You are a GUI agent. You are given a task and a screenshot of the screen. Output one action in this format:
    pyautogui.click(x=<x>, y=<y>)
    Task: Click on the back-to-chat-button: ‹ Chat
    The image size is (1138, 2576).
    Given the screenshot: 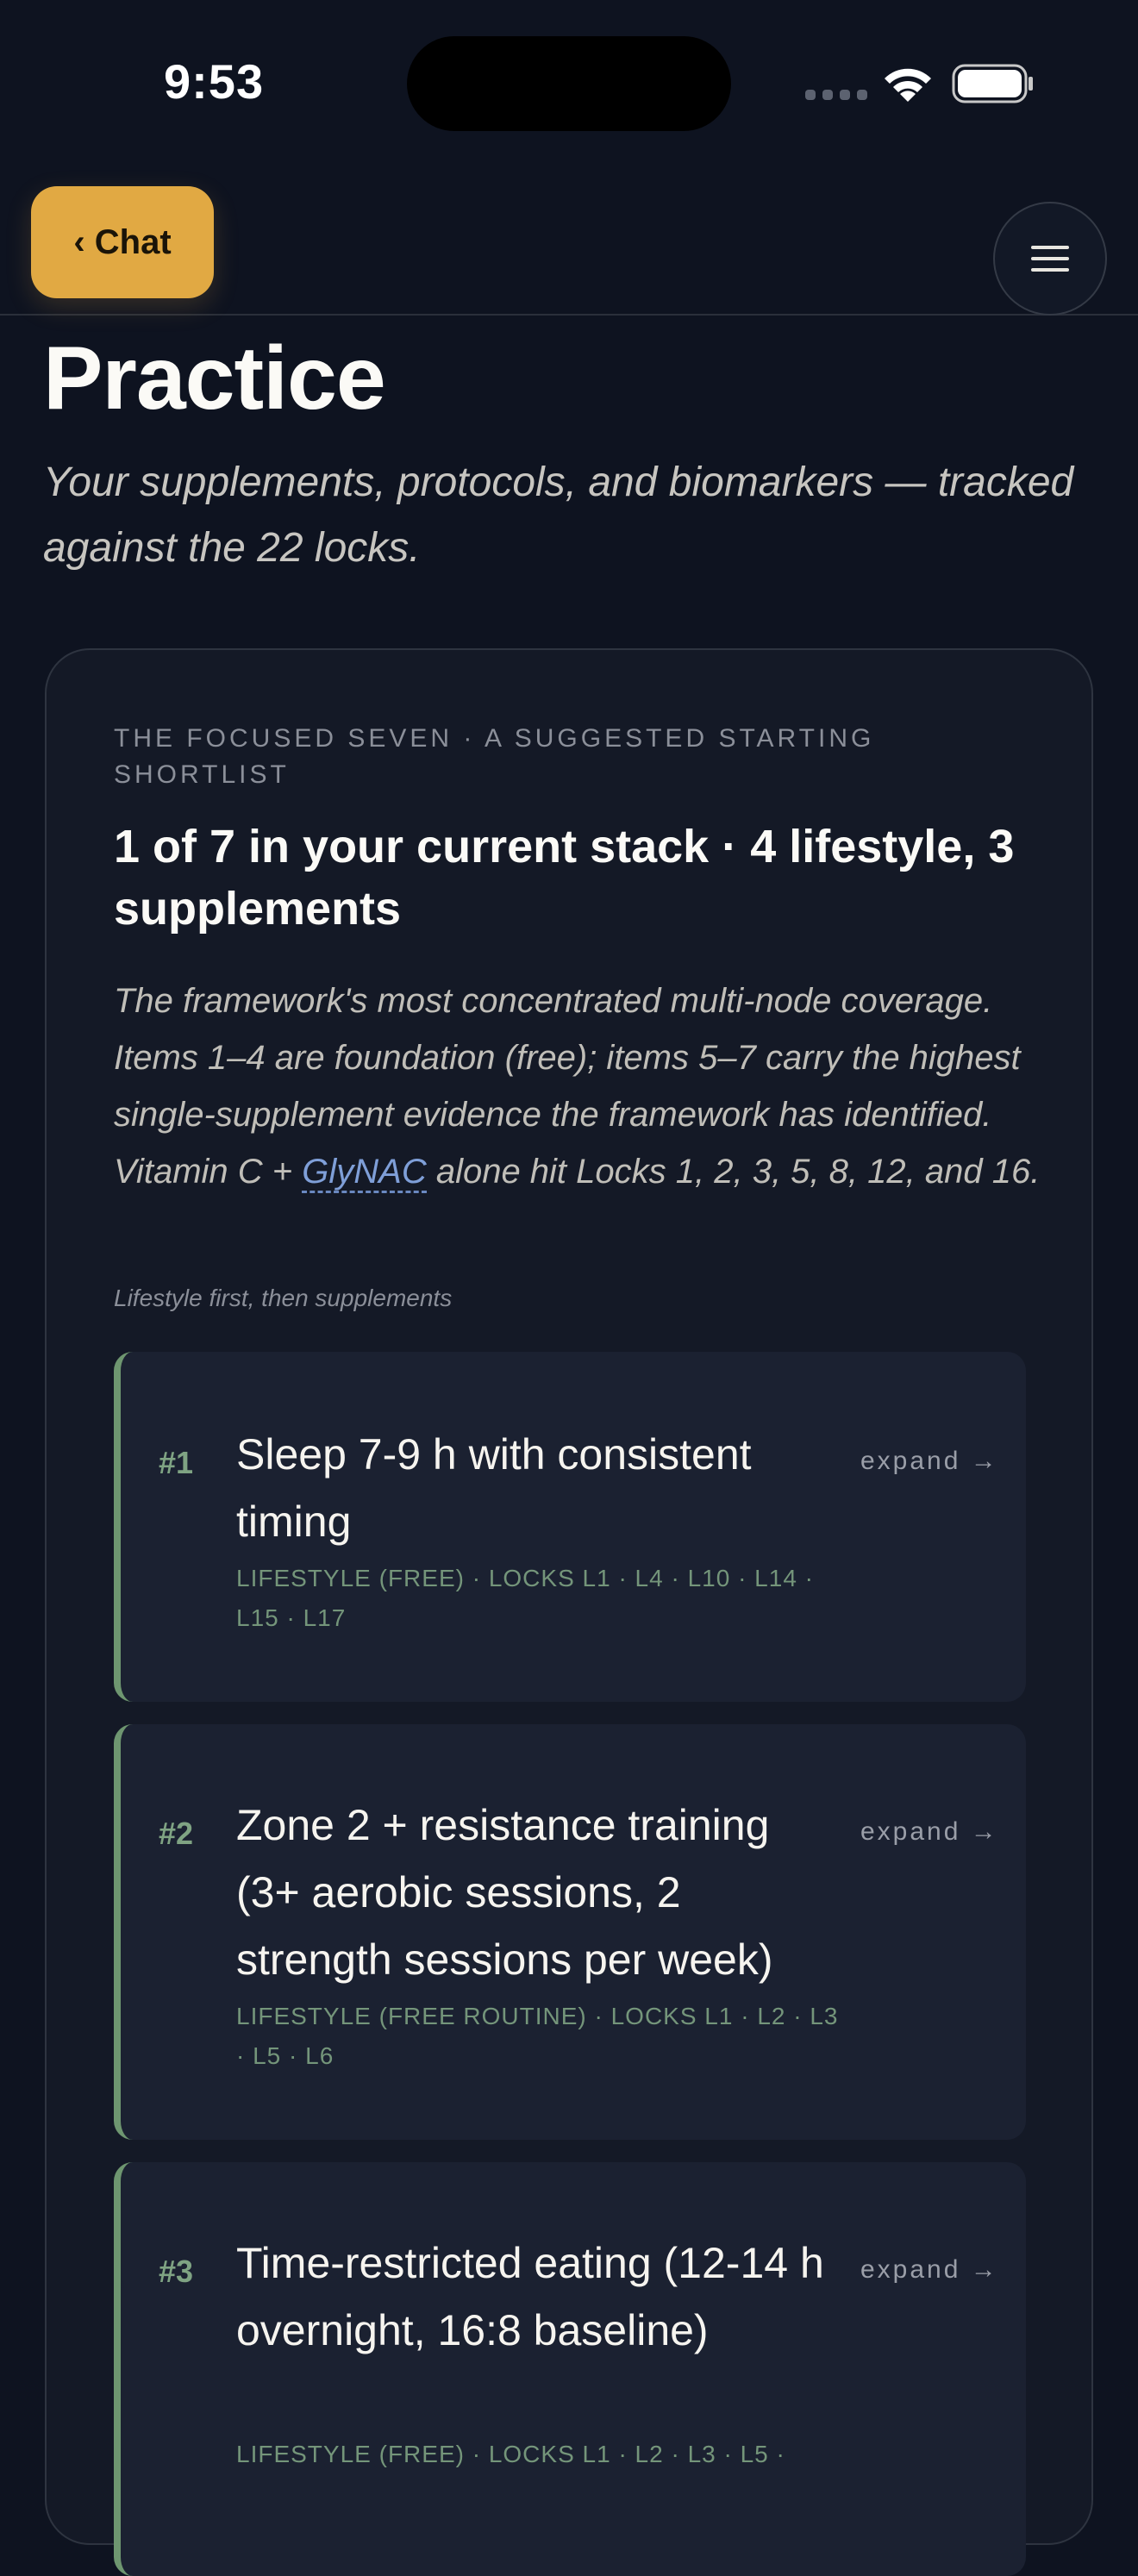 What is the action you would take?
    pyautogui.click(x=122, y=242)
    